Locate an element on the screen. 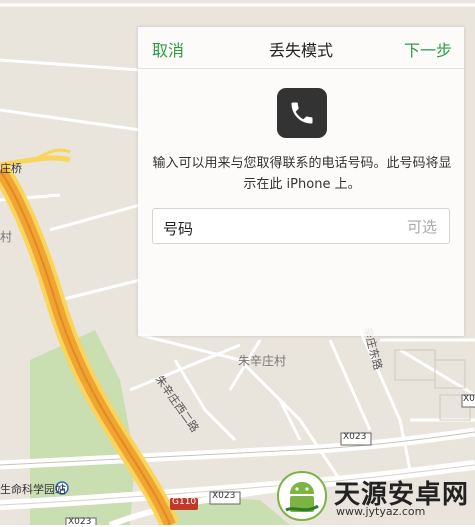 The height and width of the screenshot is (527, 475). map-shield-g110: G110 is located at coordinates (184, 502).